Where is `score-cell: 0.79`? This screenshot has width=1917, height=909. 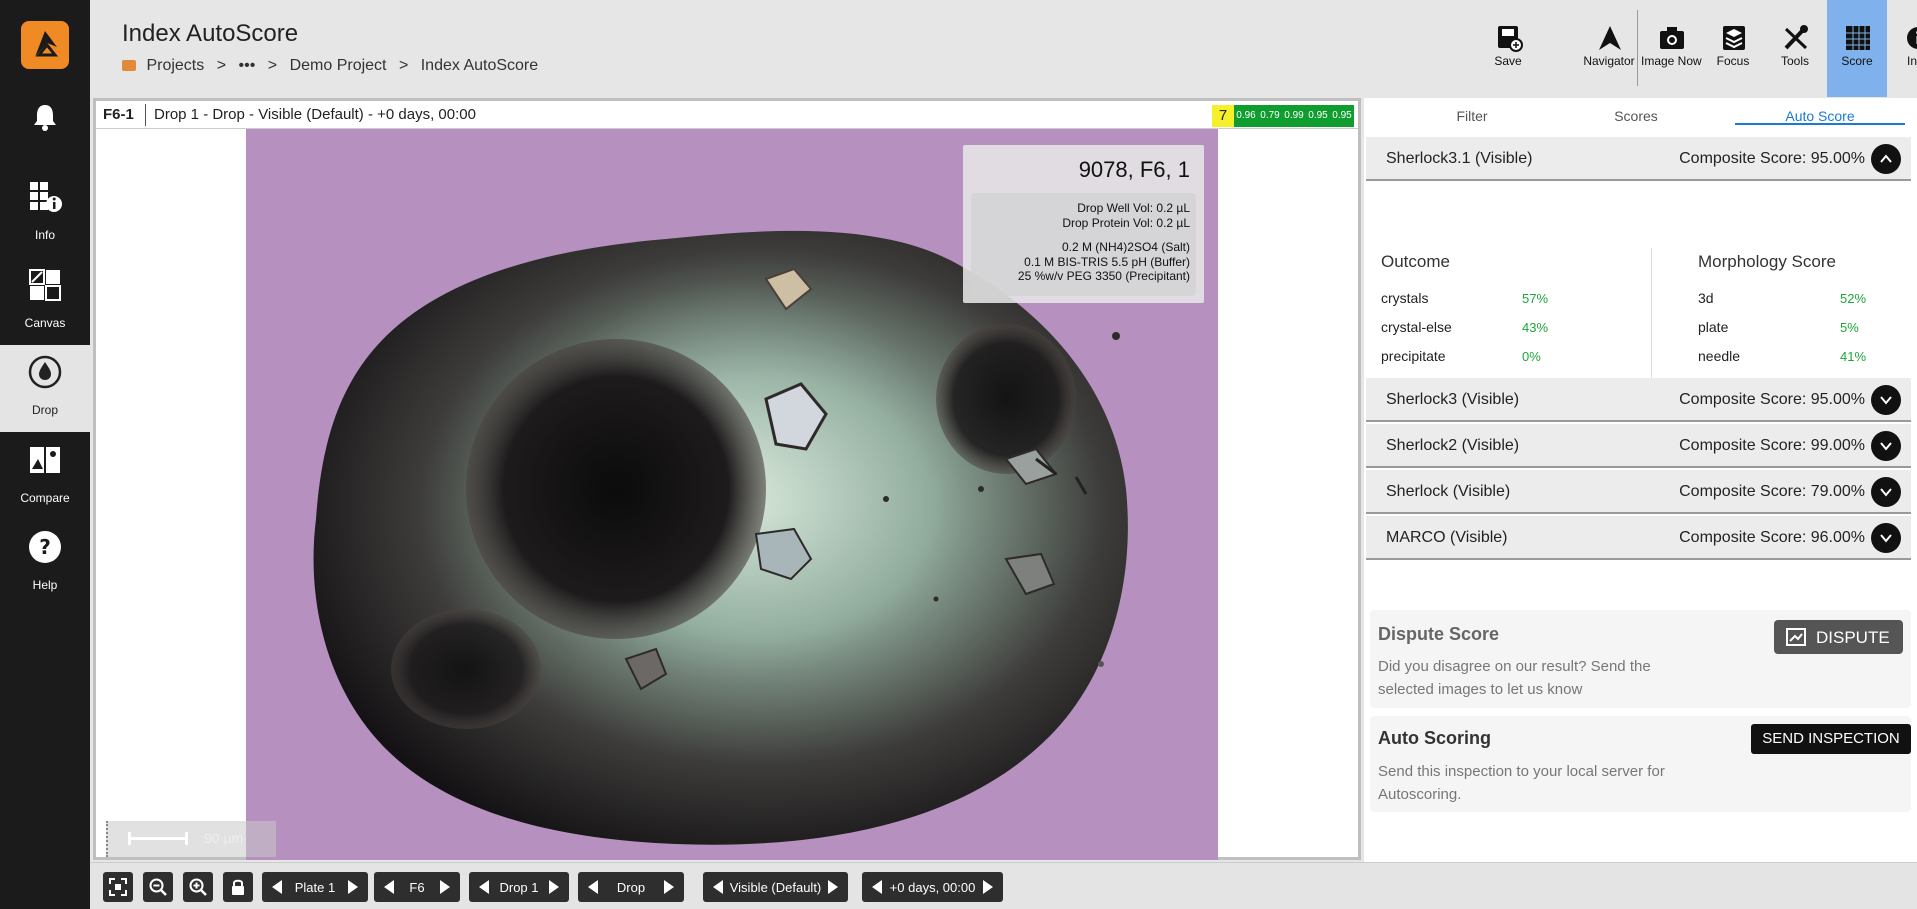
score-cell: 0.79 is located at coordinates (1270, 116).